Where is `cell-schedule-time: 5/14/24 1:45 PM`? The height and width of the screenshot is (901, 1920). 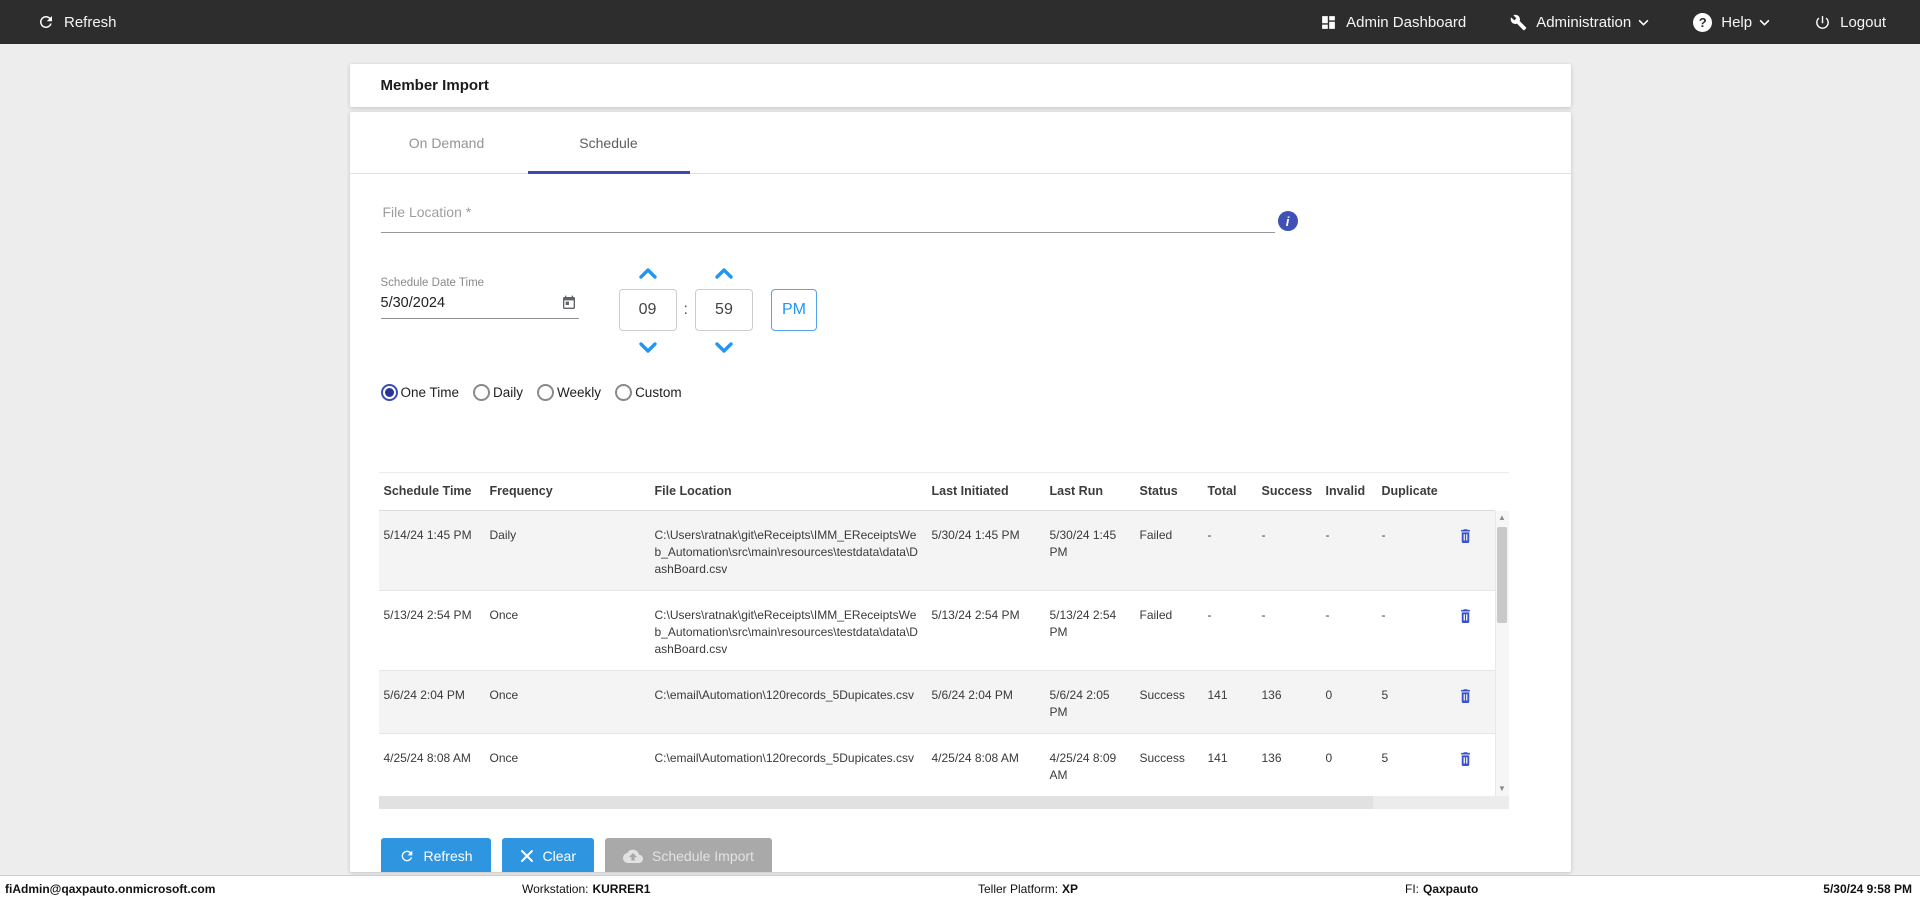
cell-schedule-time: 5/14/24 1:45 PM is located at coordinates (427, 534).